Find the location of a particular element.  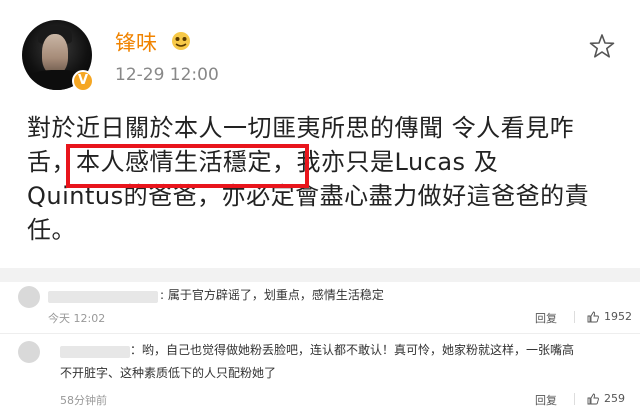

comment-time: 58分钟前 is located at coordinates (83, 400).